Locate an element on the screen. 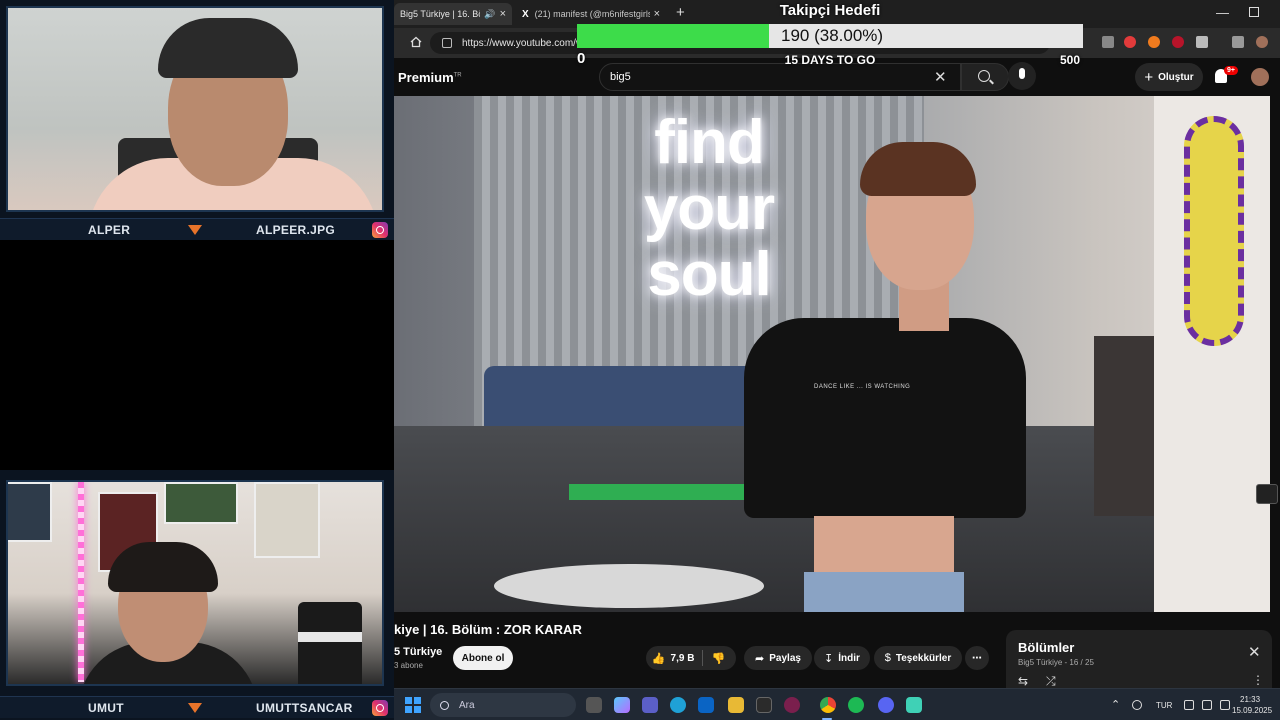 The image size is (1280, 720). share-button: ➦ Paylaş is located at coordinates (778, 658).